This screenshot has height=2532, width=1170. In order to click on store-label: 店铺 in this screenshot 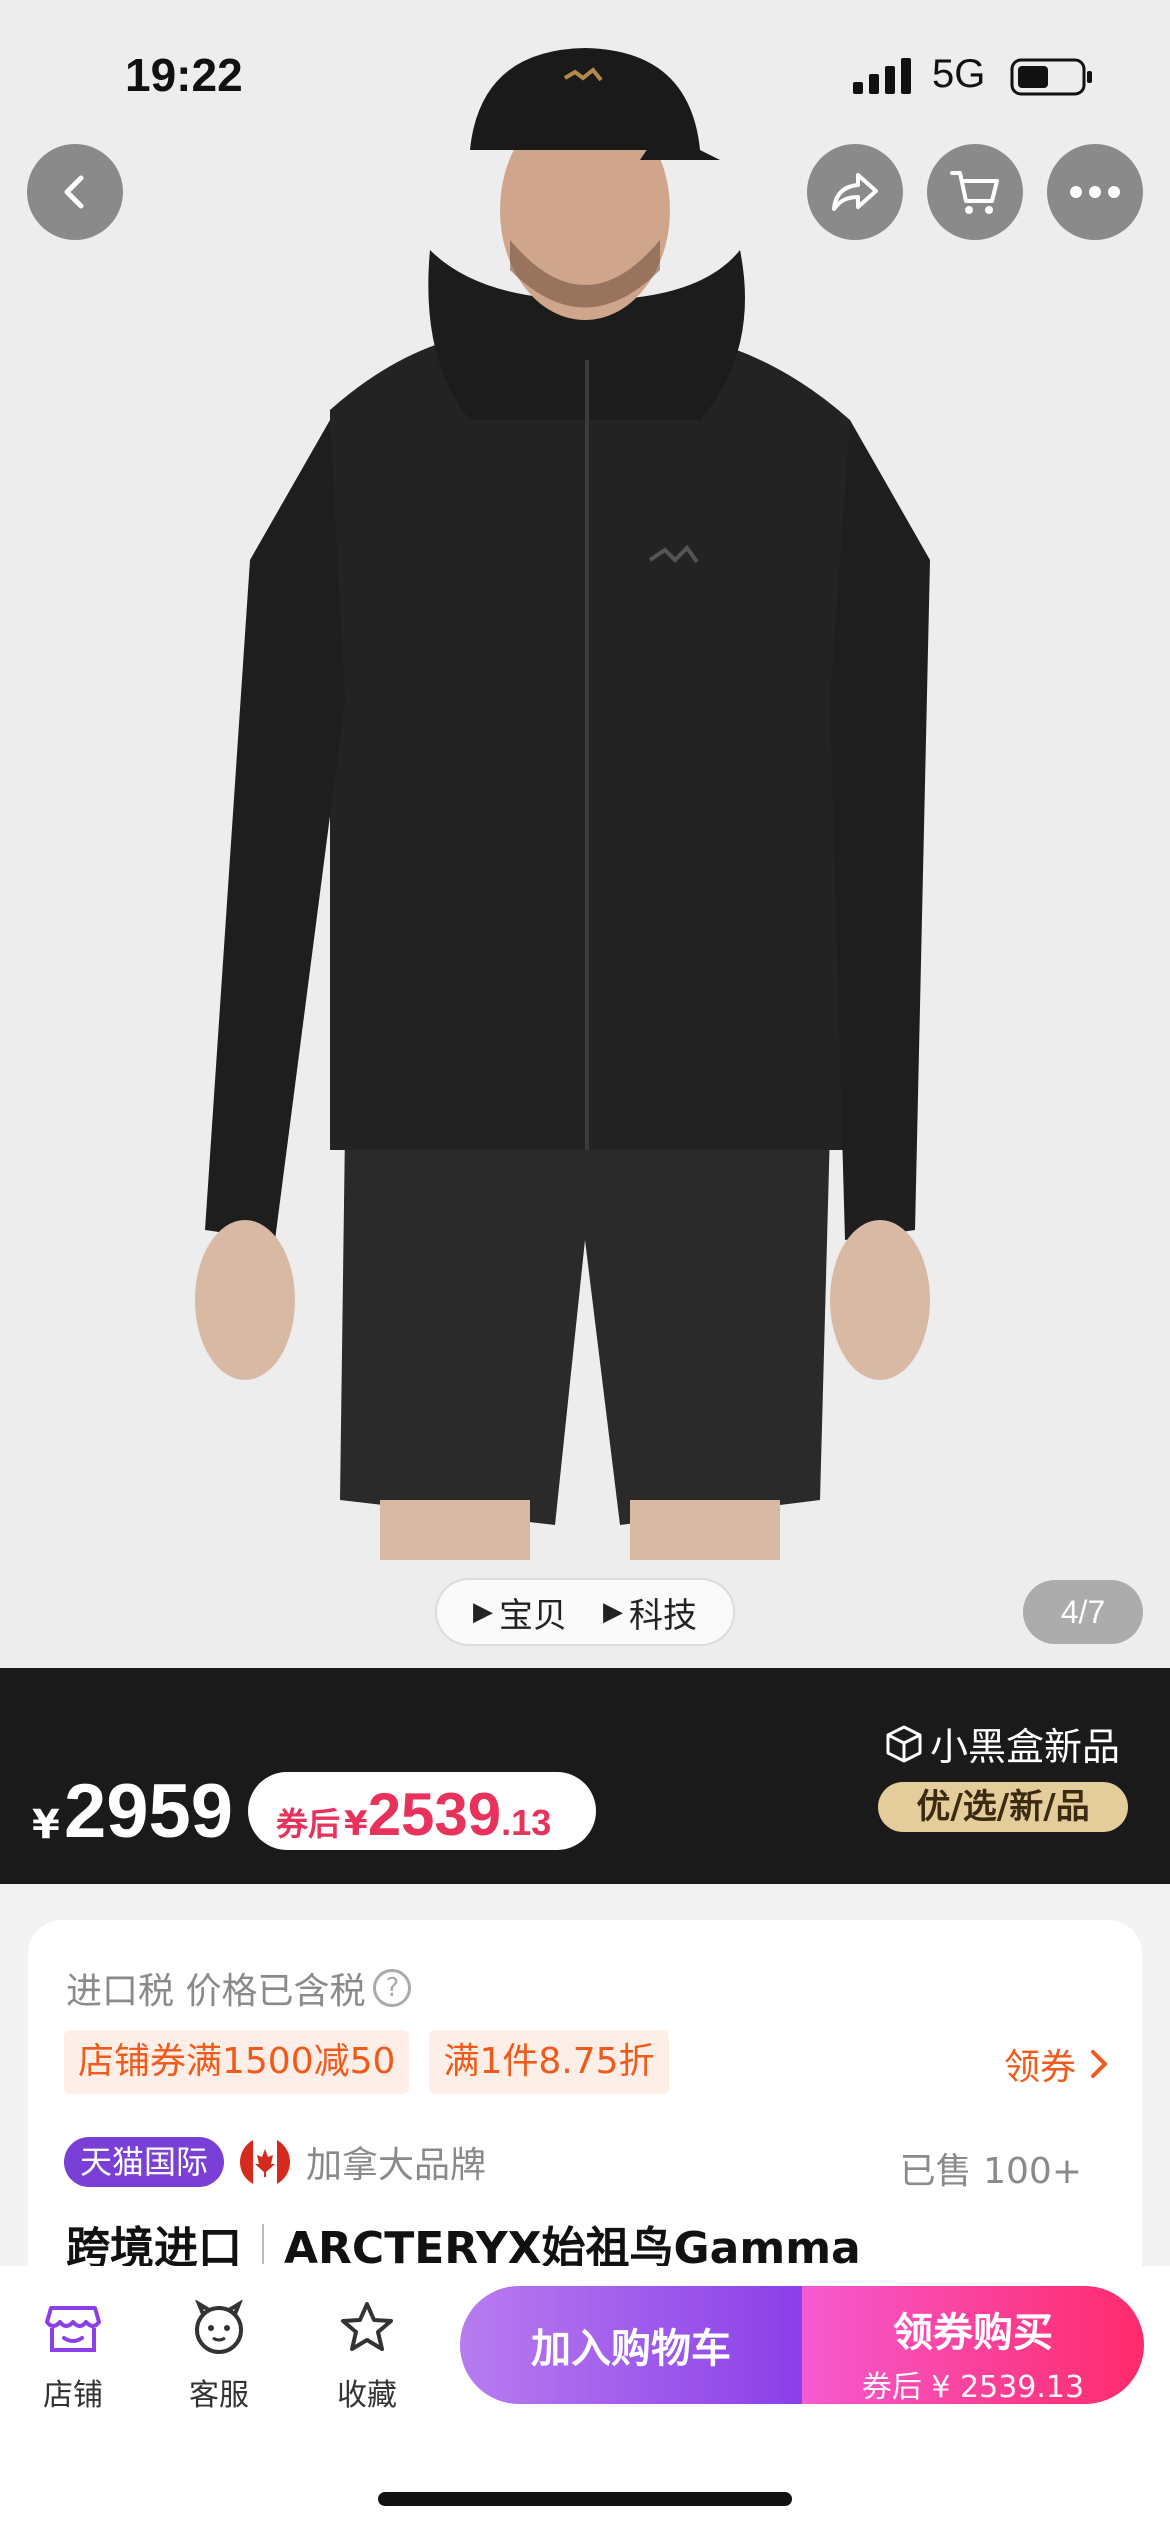, I will do `click(73, 2395)`.